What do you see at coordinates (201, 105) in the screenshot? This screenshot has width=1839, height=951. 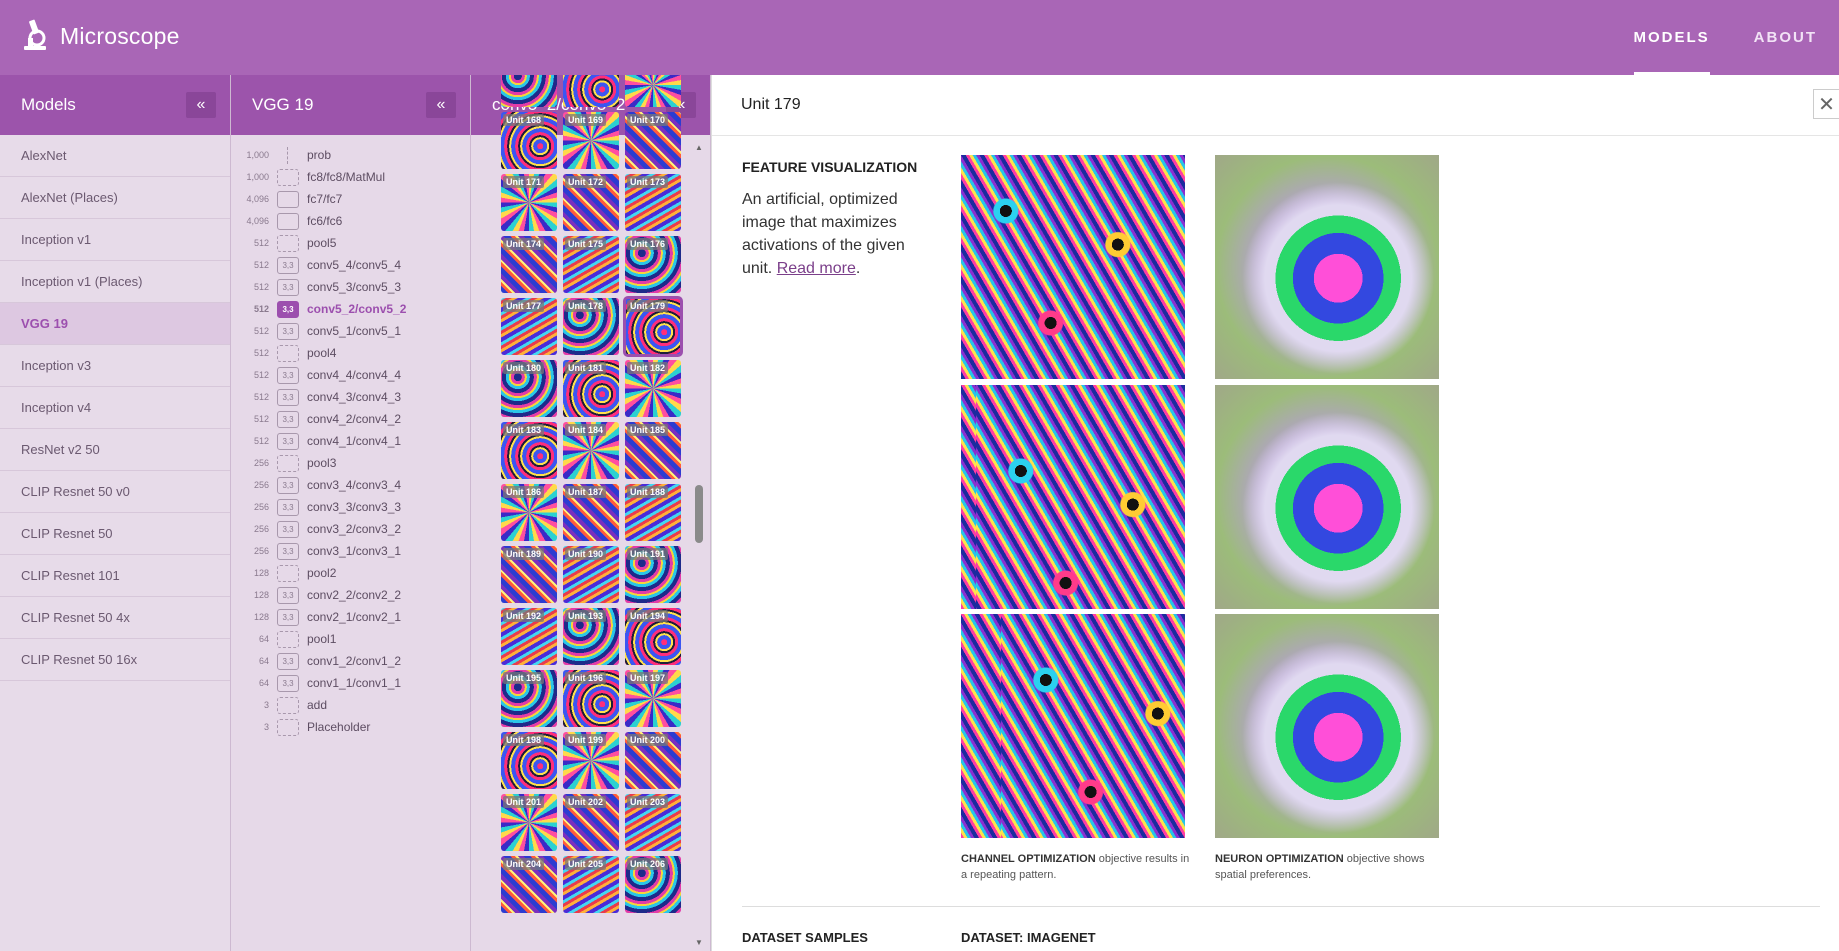 I see `collapse-models-button: «` at bounding box center [201, 105].